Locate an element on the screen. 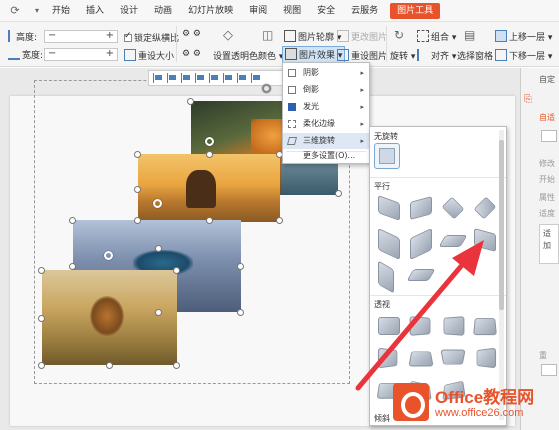 The height and width of the screenshot is (430, 559). tab-slideshow: 幻灯片放映 is located at coordinates (210, 11).